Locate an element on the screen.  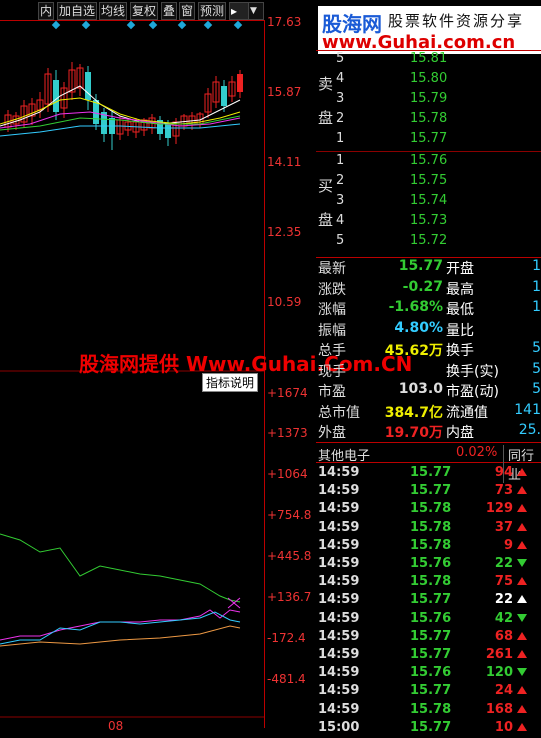
sell-row: 4 15.80 is located at coordinates (428, 81).